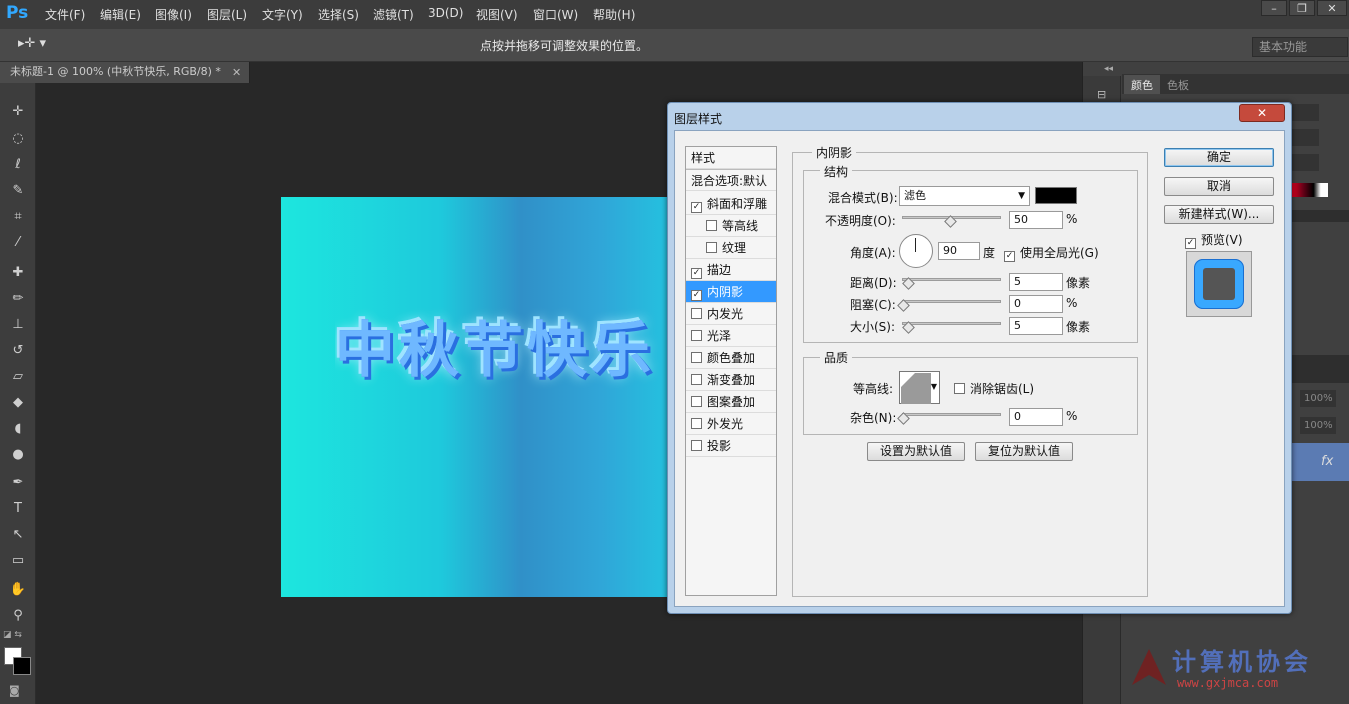 This screenshot has height=704, width=1349. What do you see at coordinates (1305, 162) in the screenshot?
I see `color-field-b` at bounding box center [1305, 162].